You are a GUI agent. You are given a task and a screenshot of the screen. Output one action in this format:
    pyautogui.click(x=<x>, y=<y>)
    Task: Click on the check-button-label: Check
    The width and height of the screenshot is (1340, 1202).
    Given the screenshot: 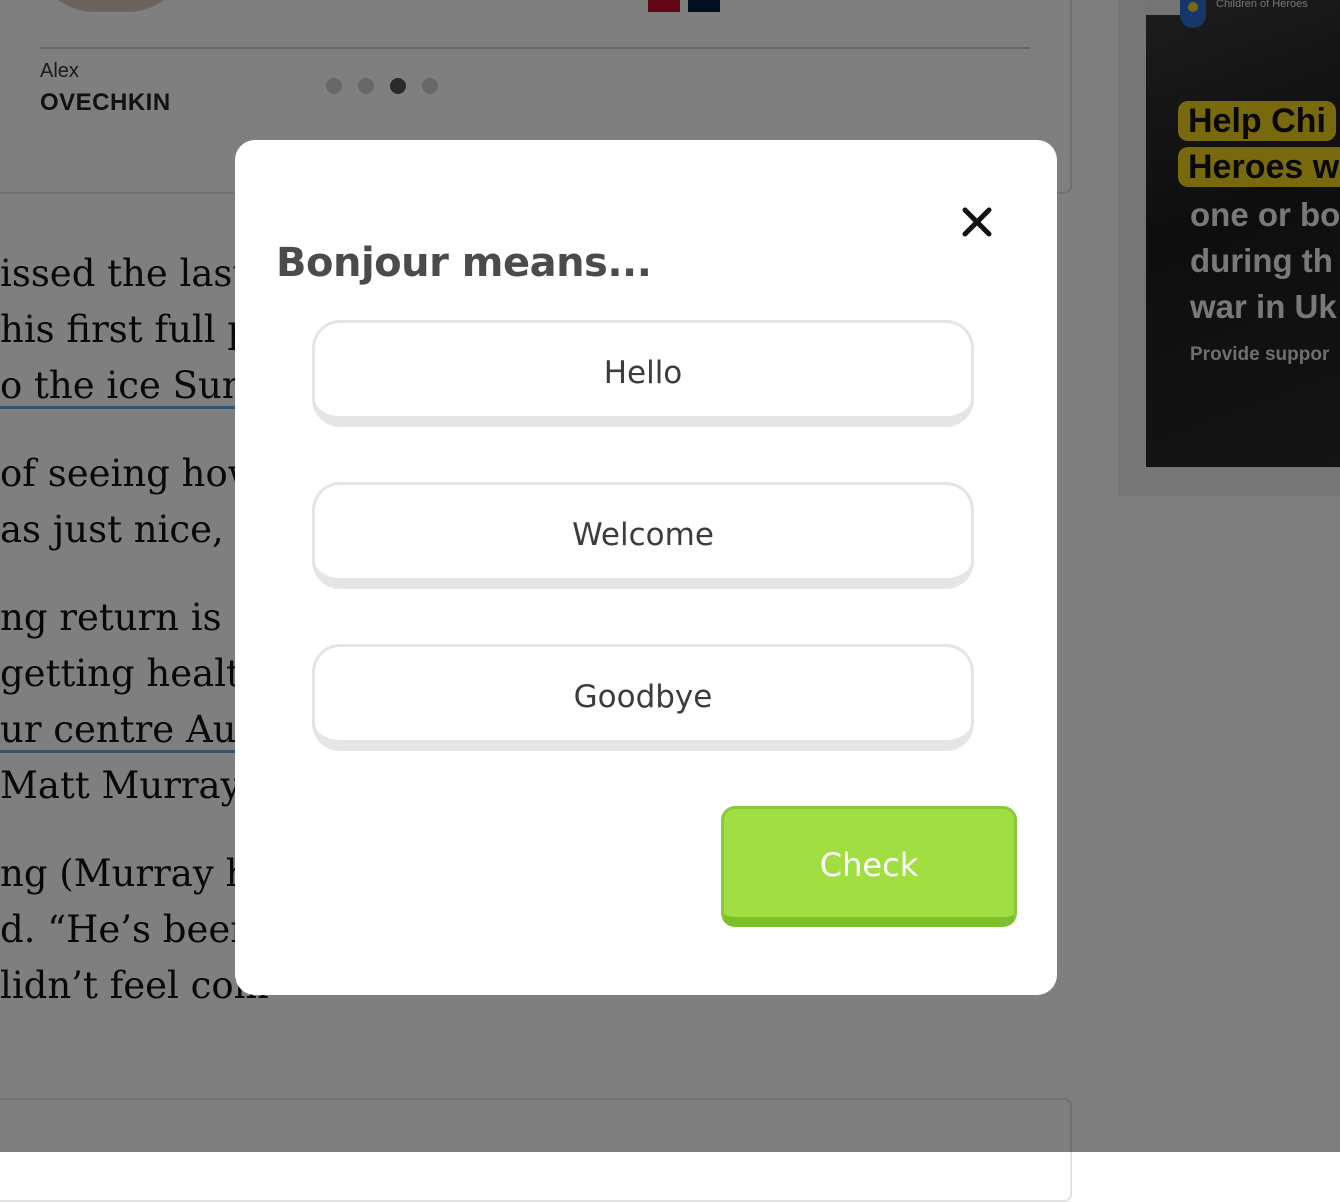 What is the action you would take?
    pyautogui.click(x=869, y=865)
    